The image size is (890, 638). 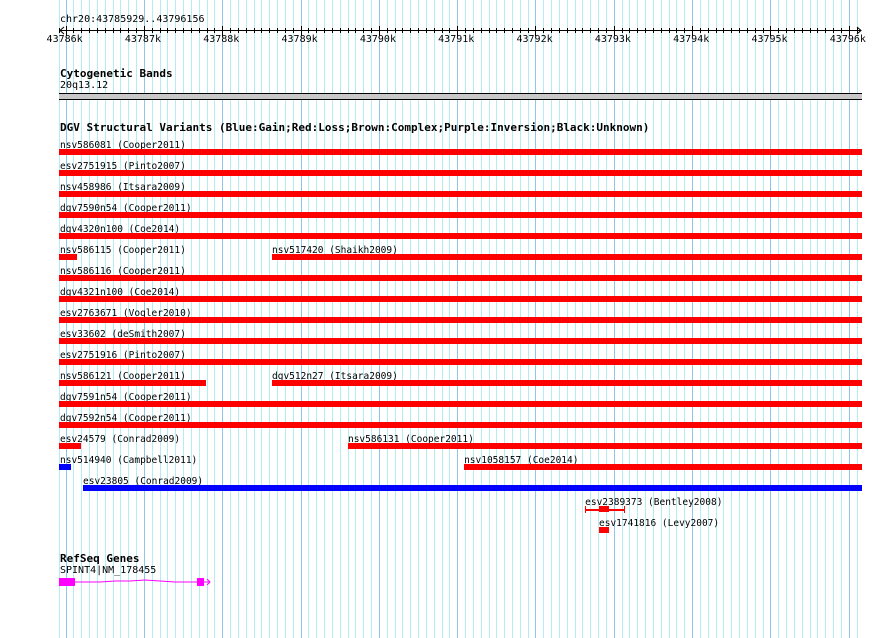 What do you see at coordinates (123, 250) in the screenshot?
I see `variant-label: nsv586115 (Cooper2011)` at bounding box center [123, 250].